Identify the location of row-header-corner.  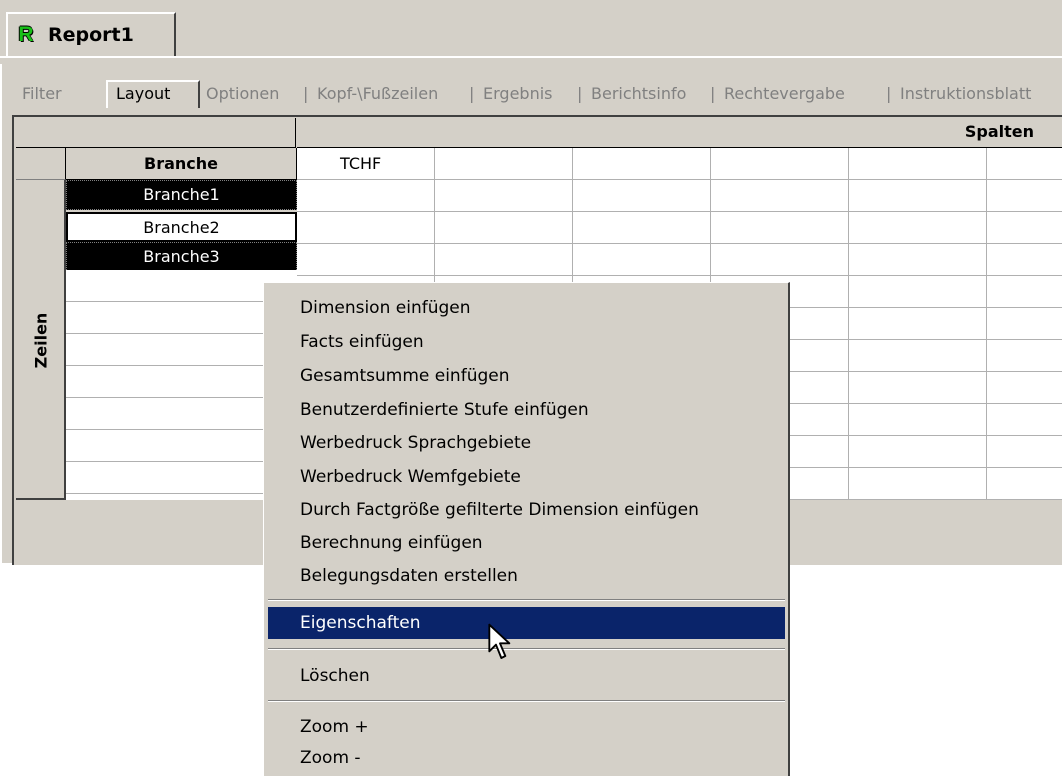
(41, 164).